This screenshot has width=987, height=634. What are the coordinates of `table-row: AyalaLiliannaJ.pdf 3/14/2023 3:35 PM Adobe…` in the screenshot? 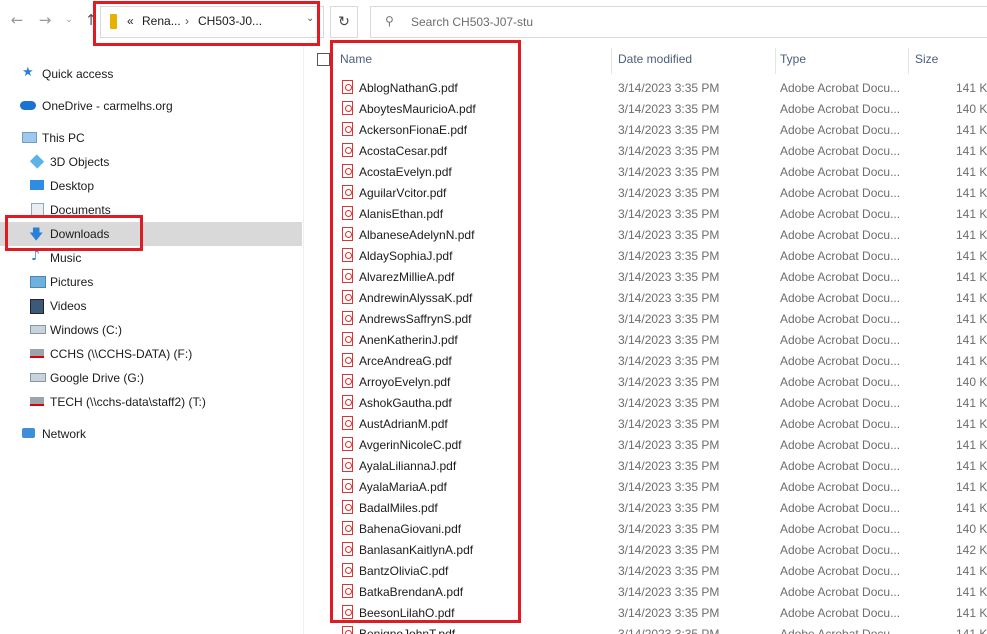 It's located at (646, 465).